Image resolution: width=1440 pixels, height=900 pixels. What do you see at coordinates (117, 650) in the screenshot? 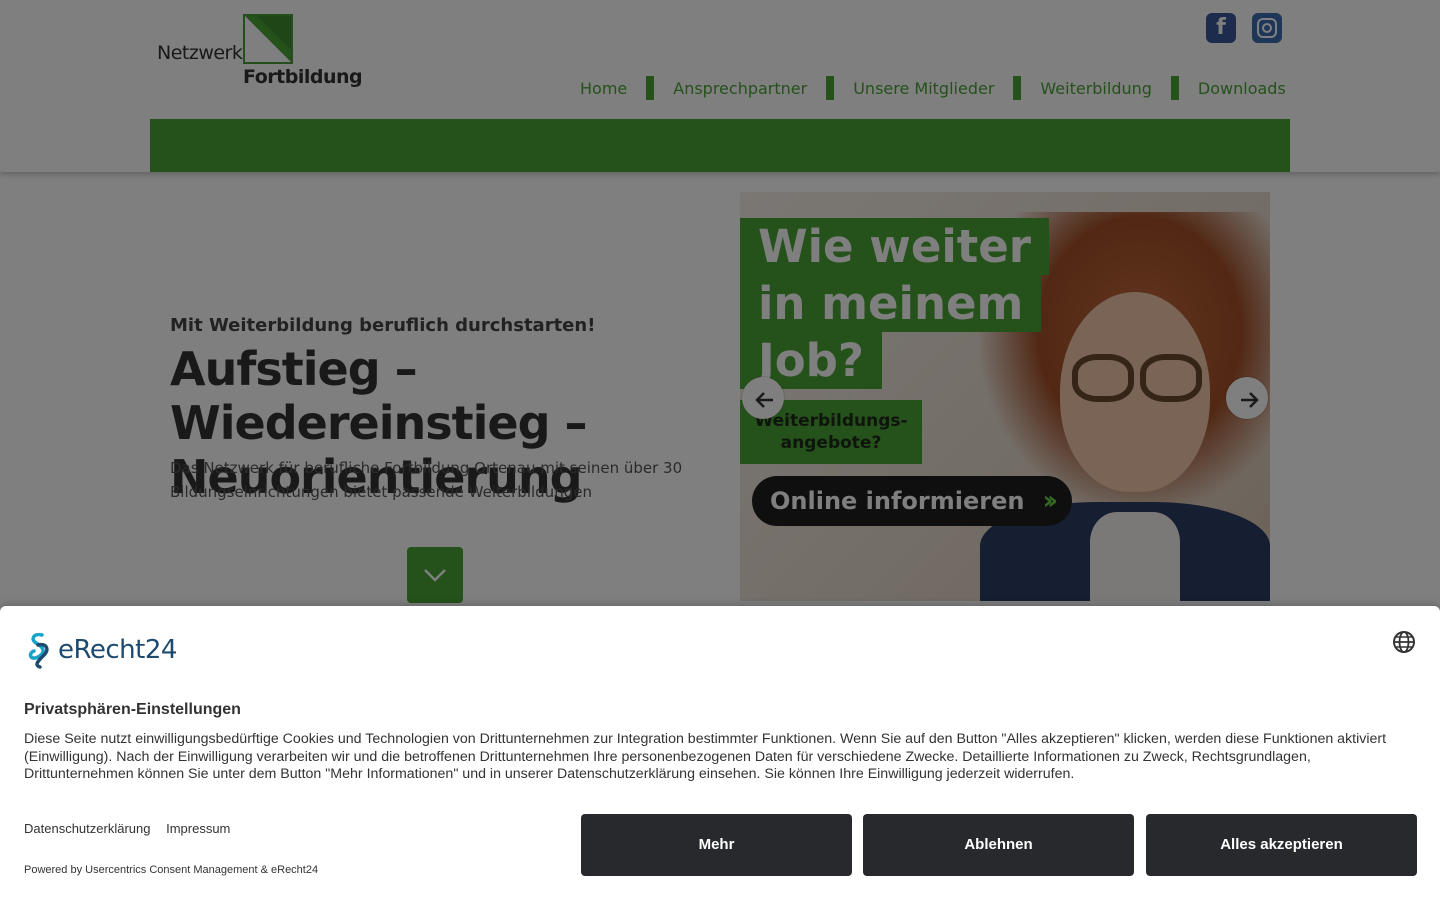
I see `erecht24-logo-text: eRecht24` at bounding box center [117, 650].